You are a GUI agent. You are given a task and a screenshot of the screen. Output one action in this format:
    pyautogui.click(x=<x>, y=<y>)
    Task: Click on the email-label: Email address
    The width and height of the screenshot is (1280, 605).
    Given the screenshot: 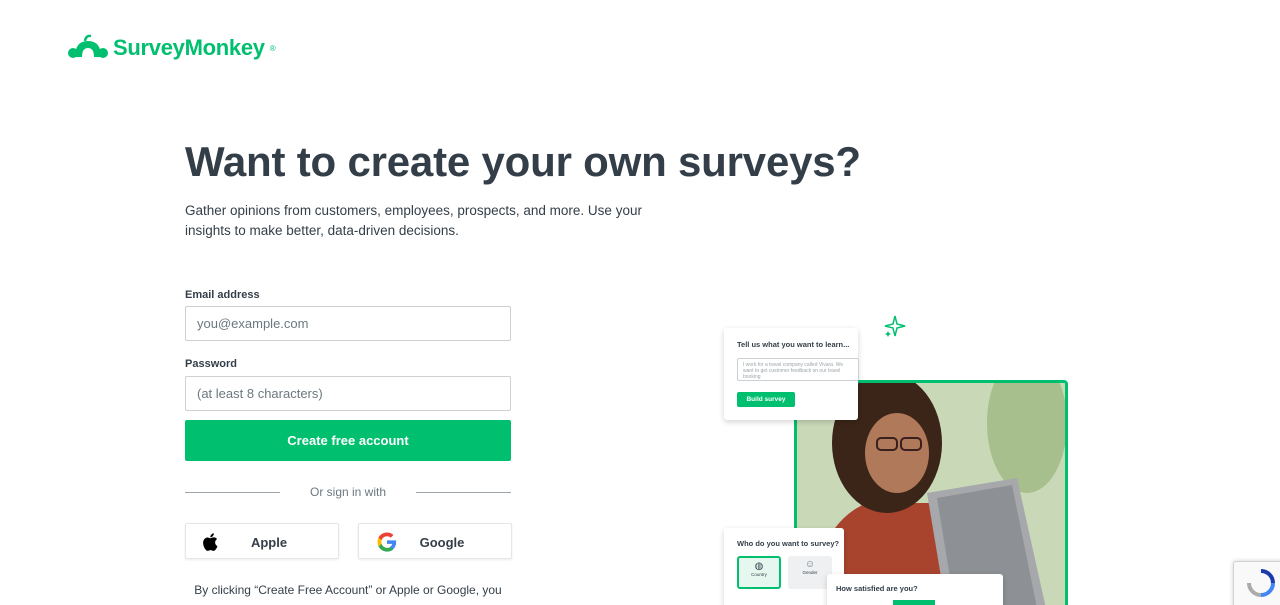 What is the action you would take?
    pyautogui.click(x=222, y=295)
    